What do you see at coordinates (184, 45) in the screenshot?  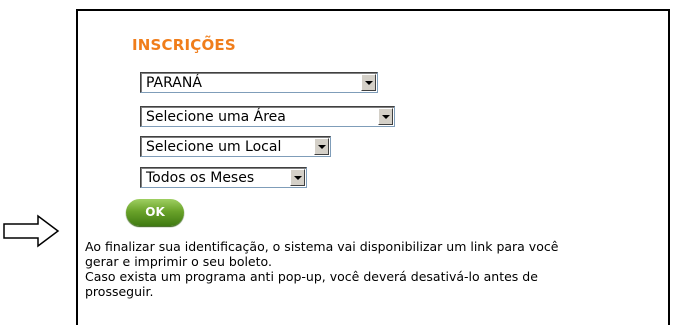 I see `page-title: INSCRIÇÕES` at bounding box center [184, 45].